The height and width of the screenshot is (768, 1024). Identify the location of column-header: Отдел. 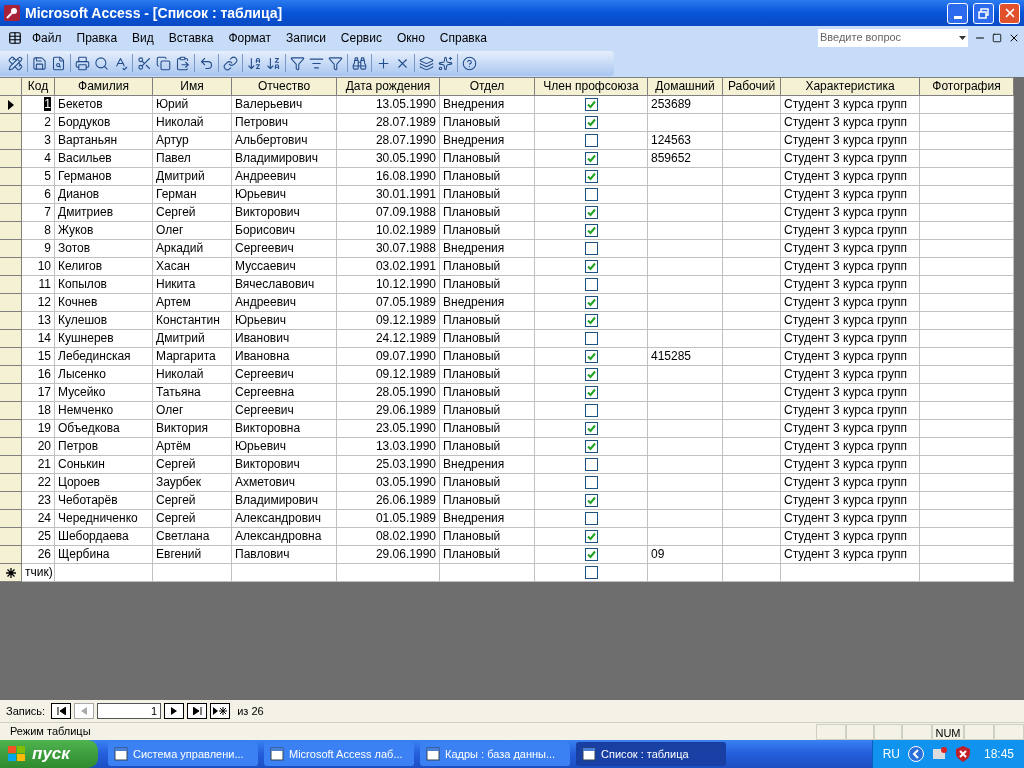
(487, 87).